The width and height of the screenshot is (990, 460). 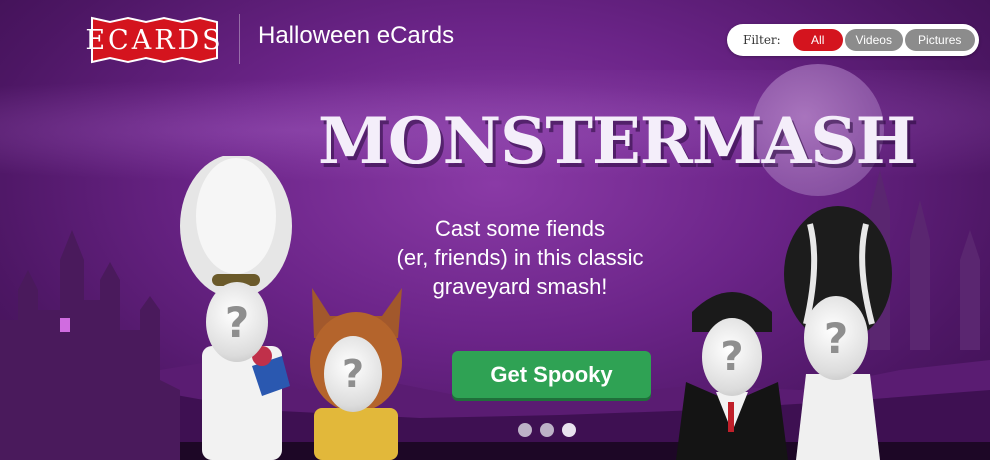 I want to click on dracula-character: ?, so click(x=732, y=366).